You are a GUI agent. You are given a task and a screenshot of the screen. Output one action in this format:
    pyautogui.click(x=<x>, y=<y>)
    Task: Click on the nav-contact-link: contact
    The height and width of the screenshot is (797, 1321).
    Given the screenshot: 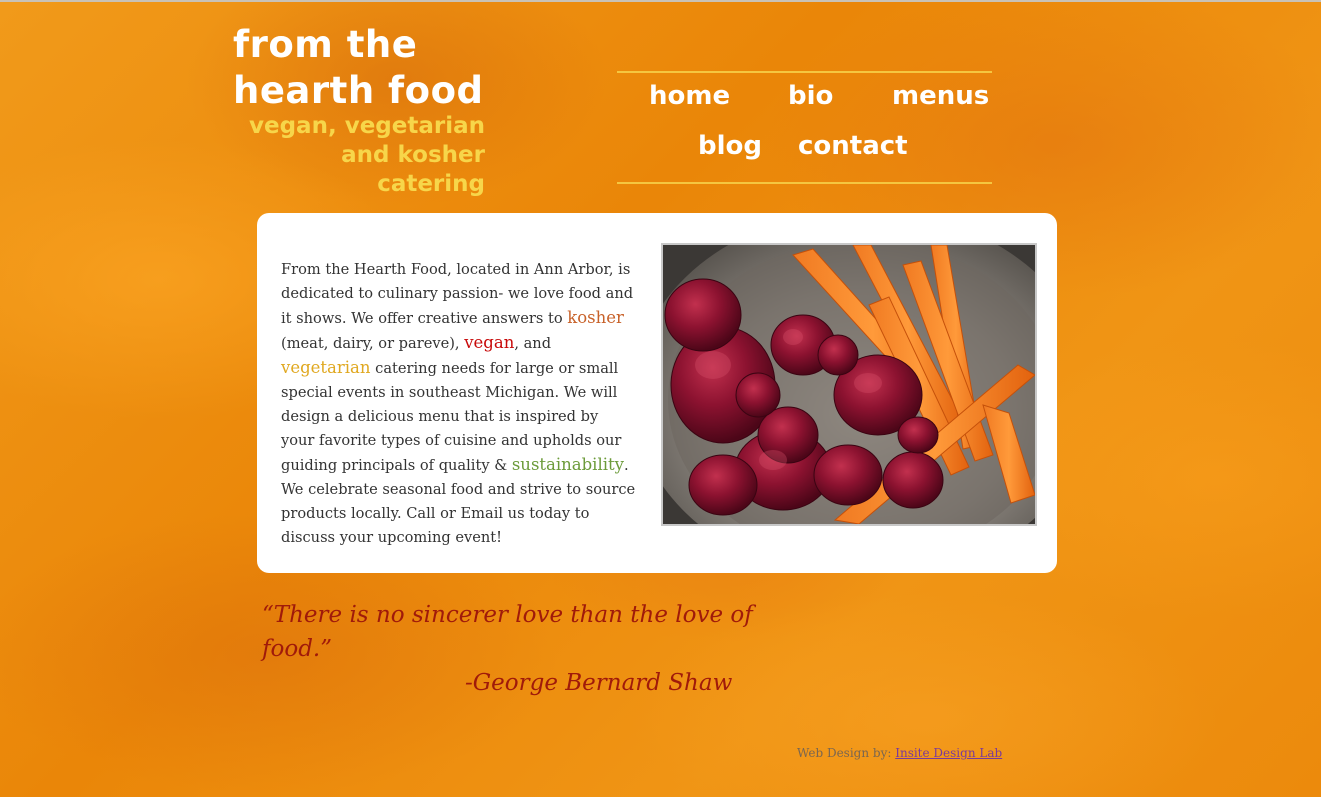 What is the action you would take?
    pyautogui.click(x=853, y=146)
    